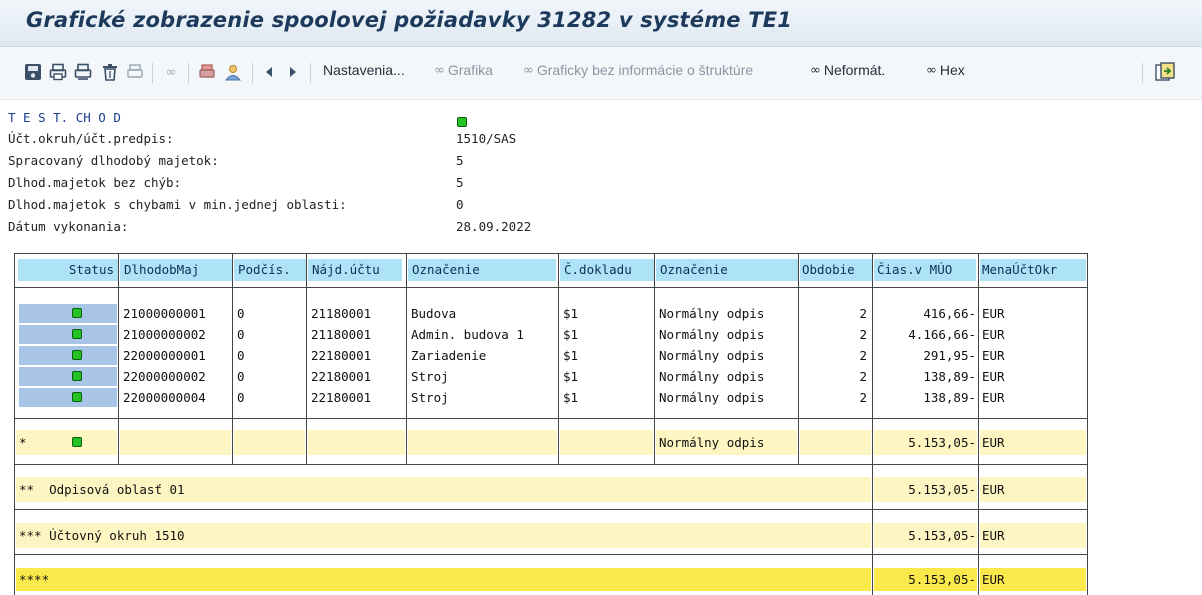 The image size is (1202, 595). I want to click on export-icon, so click(1165, 72).